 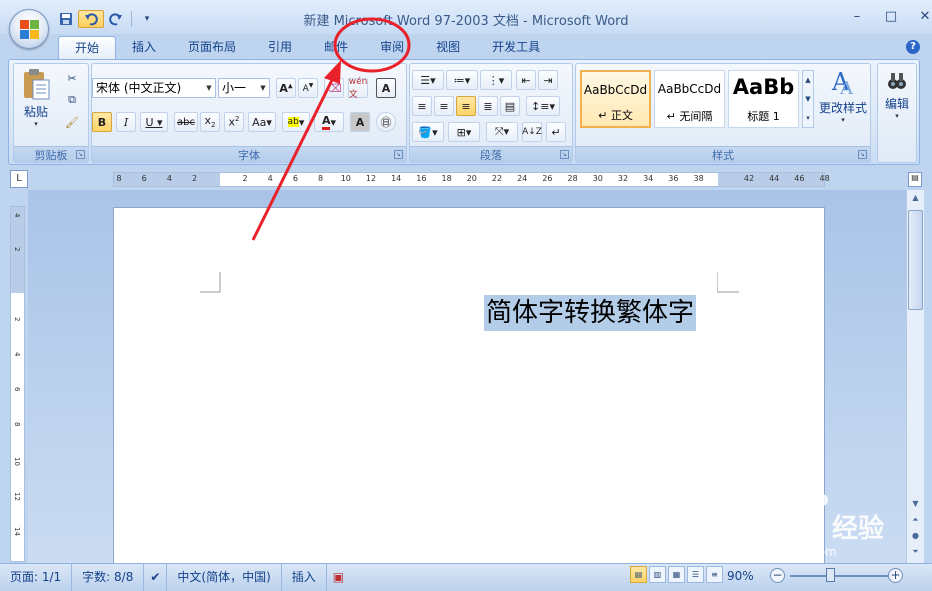 I want to click on zoom-out-button: −, so click(x=777, y=575).